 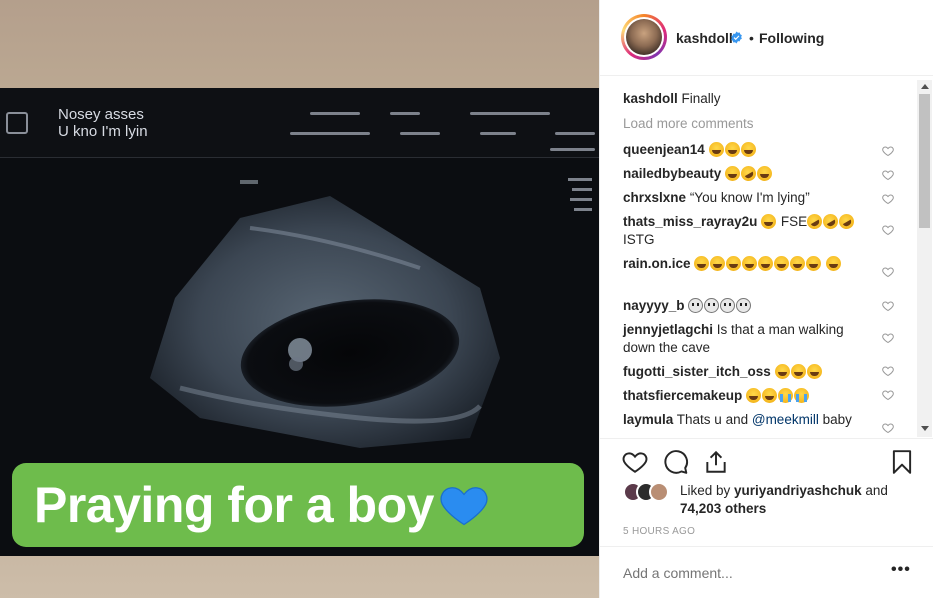 I want to click on monitor-logo-icon, so click(x=17, y=123).